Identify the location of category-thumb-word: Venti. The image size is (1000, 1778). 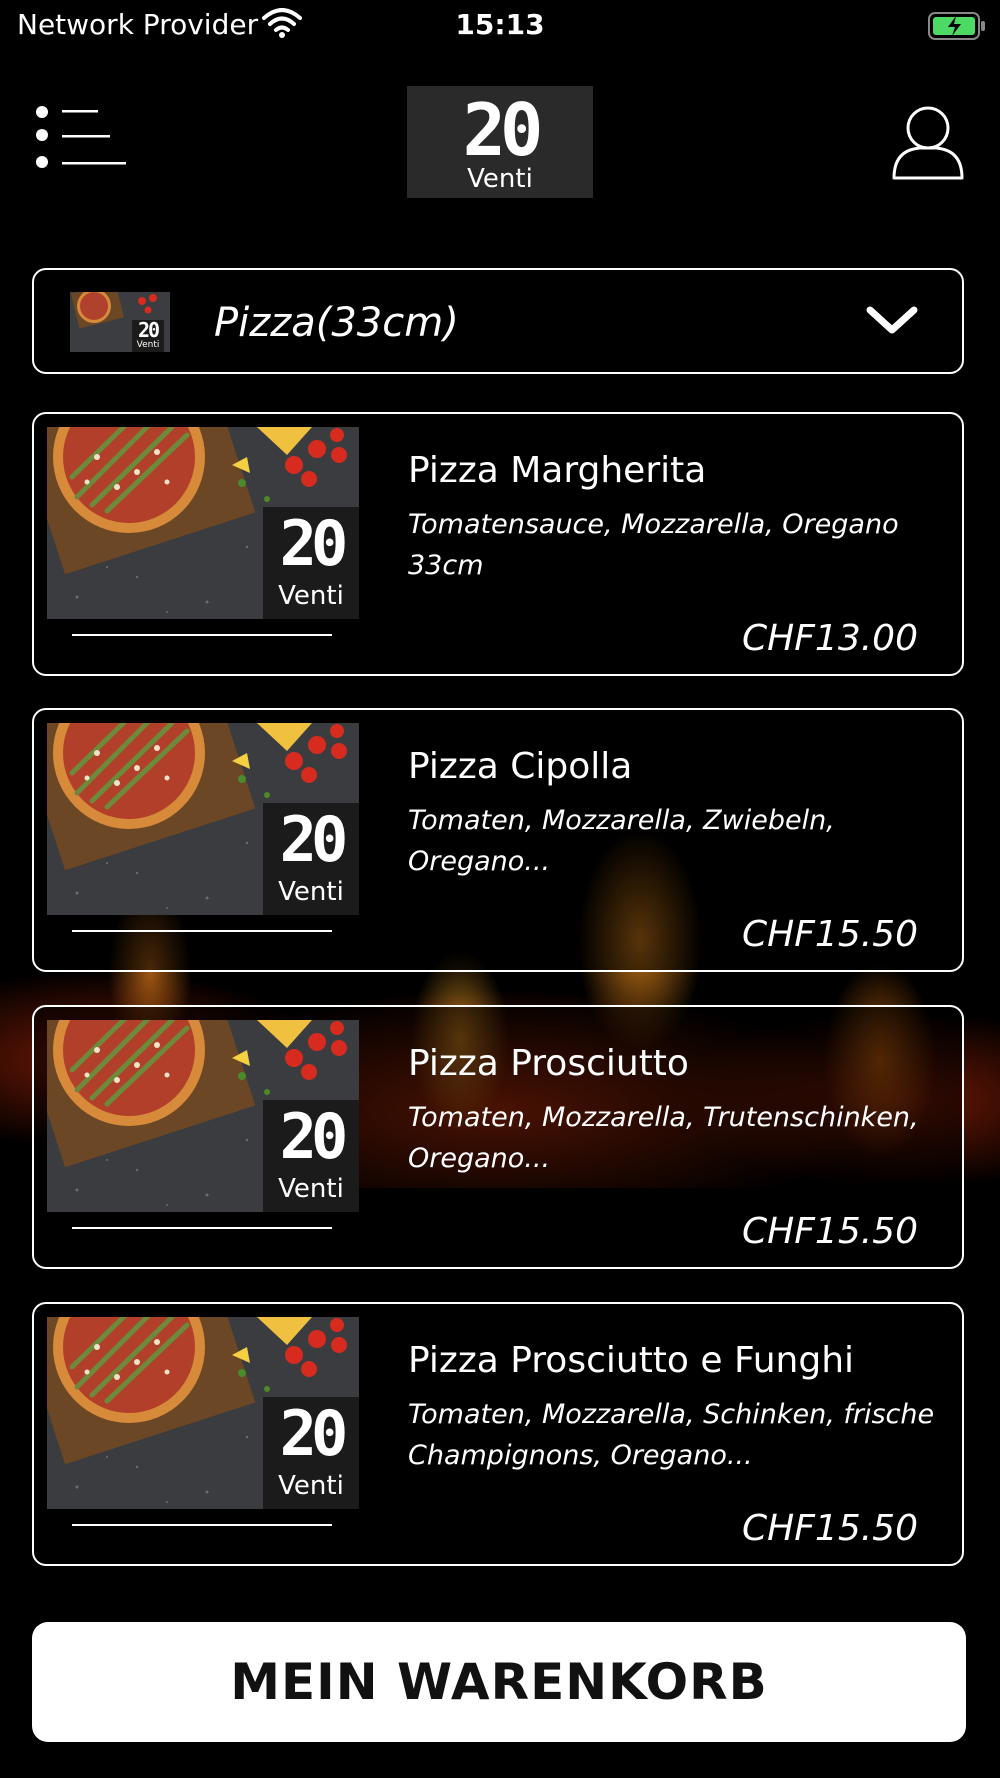
(148, 345).